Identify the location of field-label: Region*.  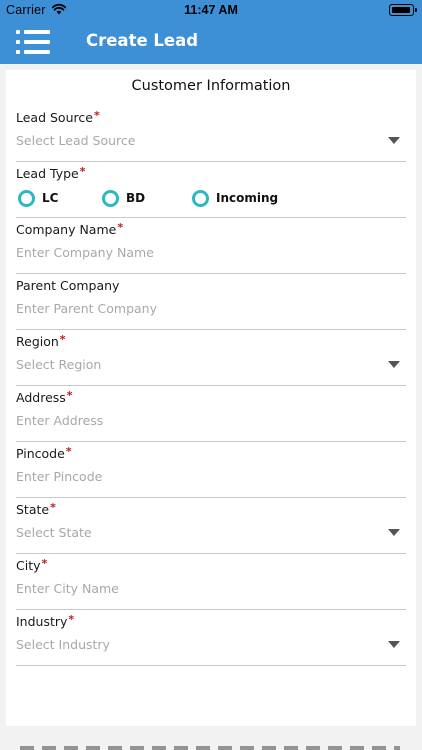
(41, 341).